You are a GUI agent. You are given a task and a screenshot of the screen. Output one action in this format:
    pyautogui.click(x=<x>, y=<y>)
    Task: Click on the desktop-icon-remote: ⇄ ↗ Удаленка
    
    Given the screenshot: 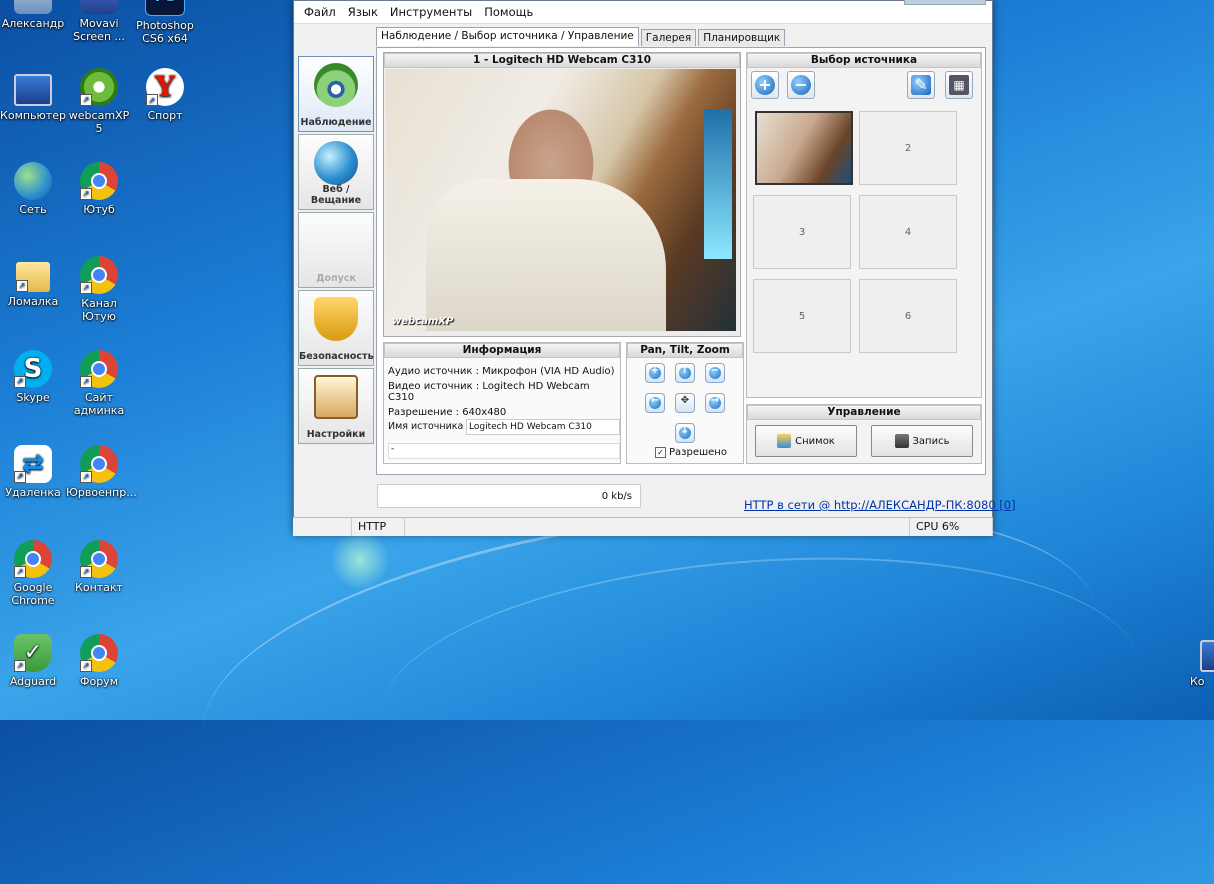 What is the action you would take?
    pyautogui.click(x=33, y=472)
    